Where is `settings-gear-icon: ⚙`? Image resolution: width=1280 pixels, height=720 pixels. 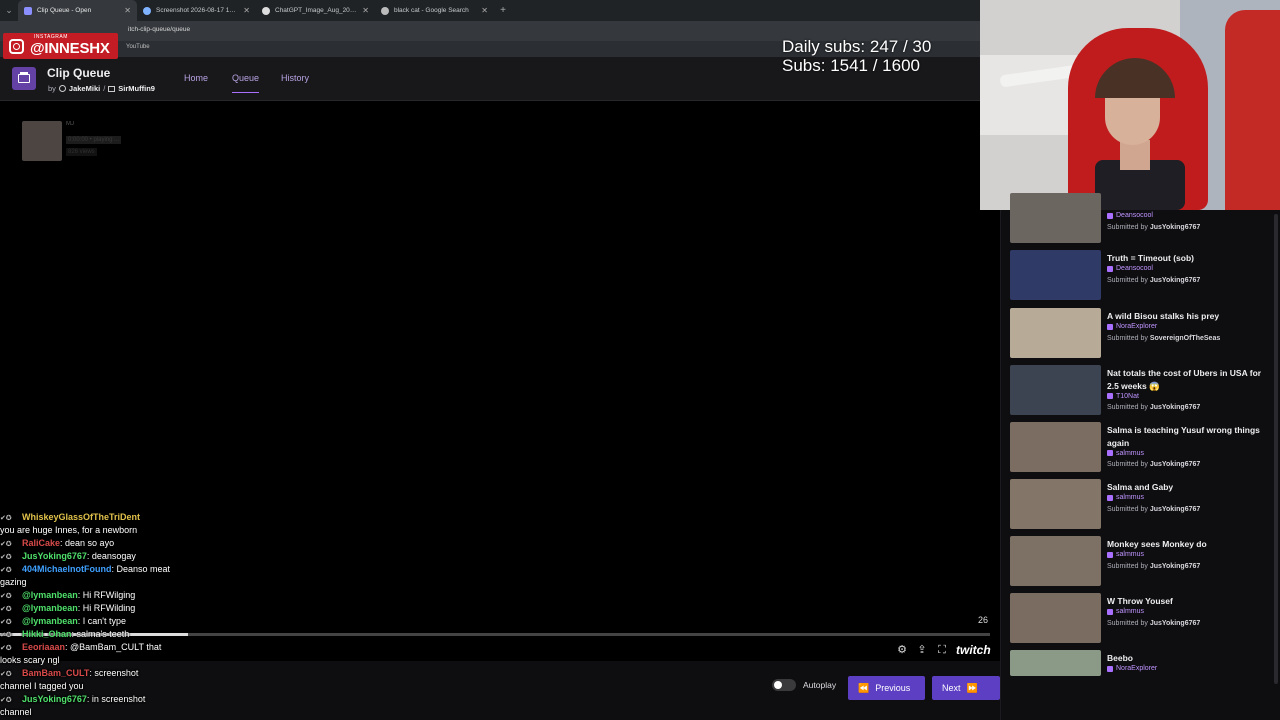 settings-gear-icon: ⚙ is located at coordinates (902, 650).